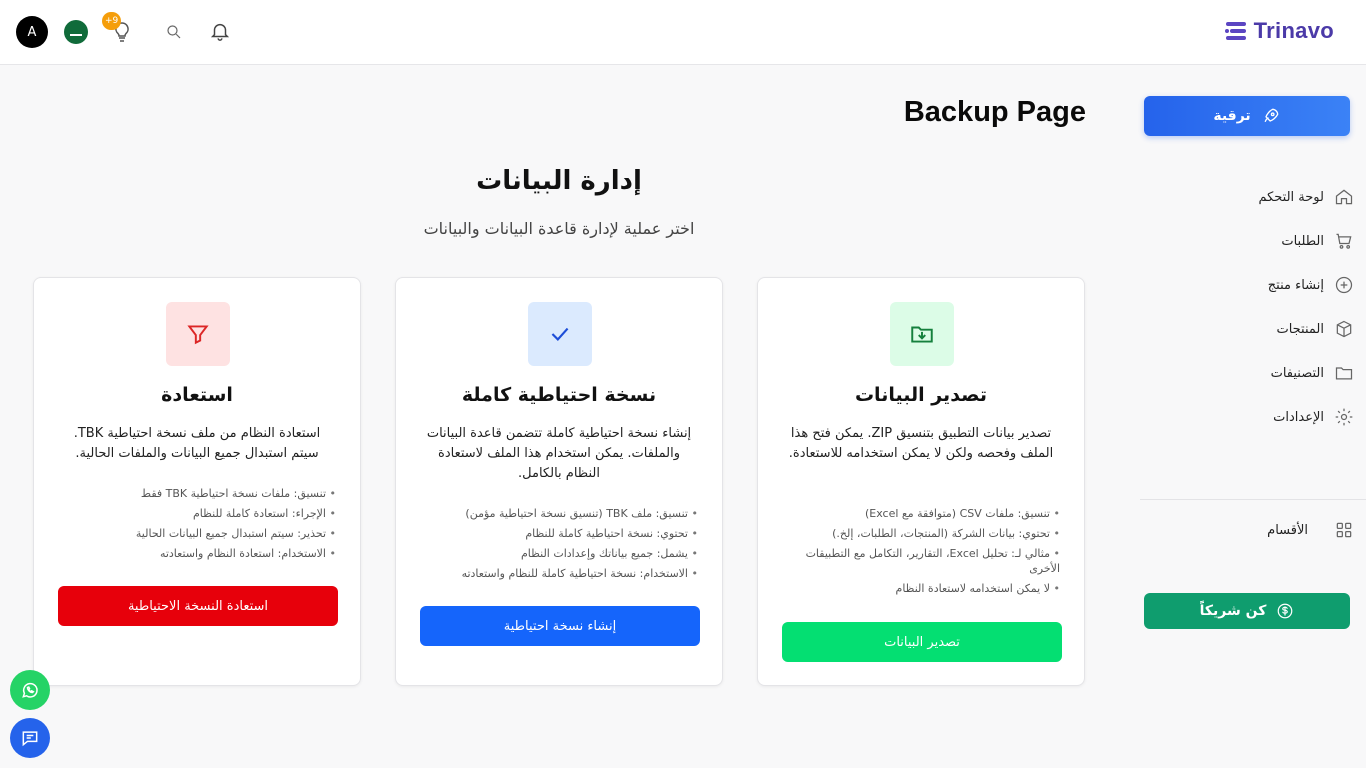 Image resolution: width=1366 pixels, height=768 pixels. What do you see at coordinates (927, 589) in the screenshot?
I see `card-bullet: لا يمكن استخدامه لاستعادة النظام` at bounding box center [927, 589].